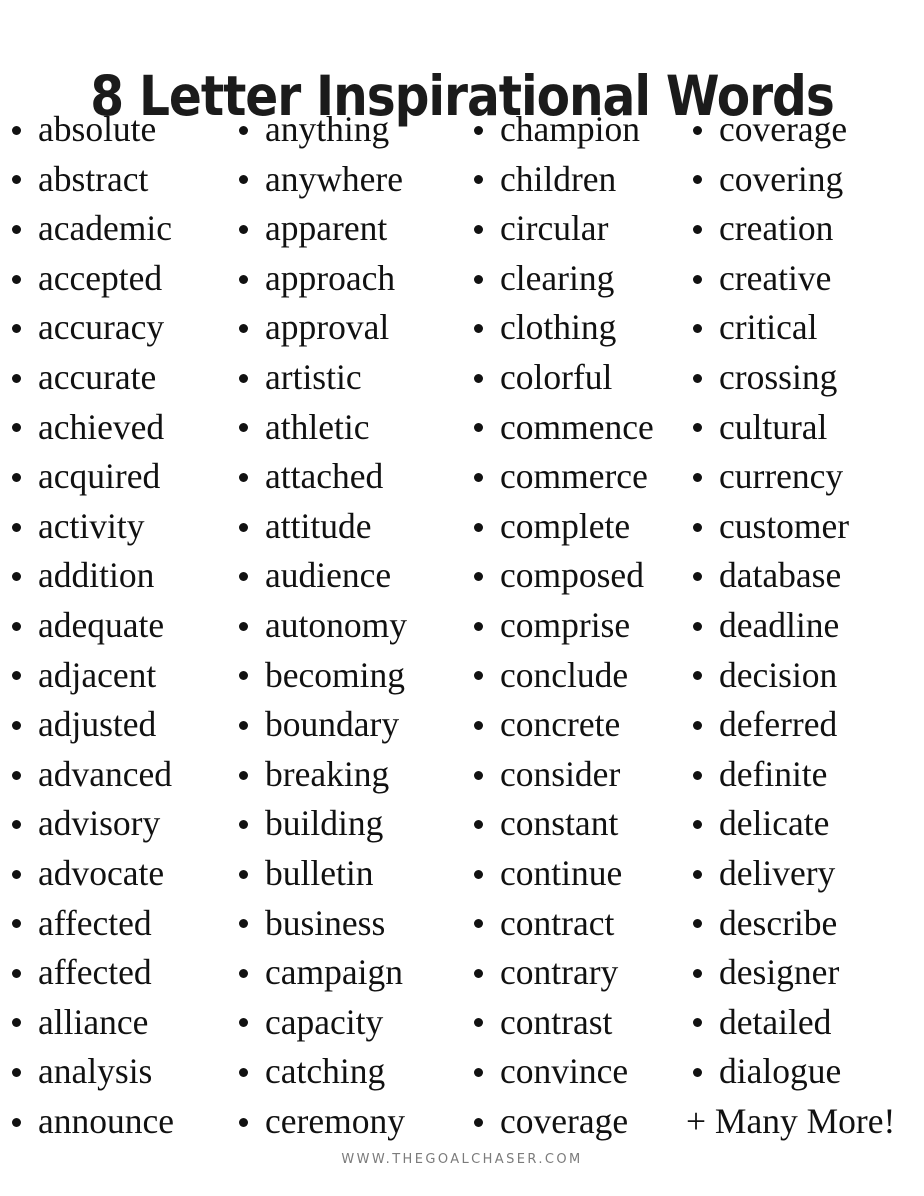 The width and height of the screenshot is (924, 1196). What do you see at coordinates (95, 922) in the screenshot?
I see `word-text: affected` at bounding box center [95, 922].